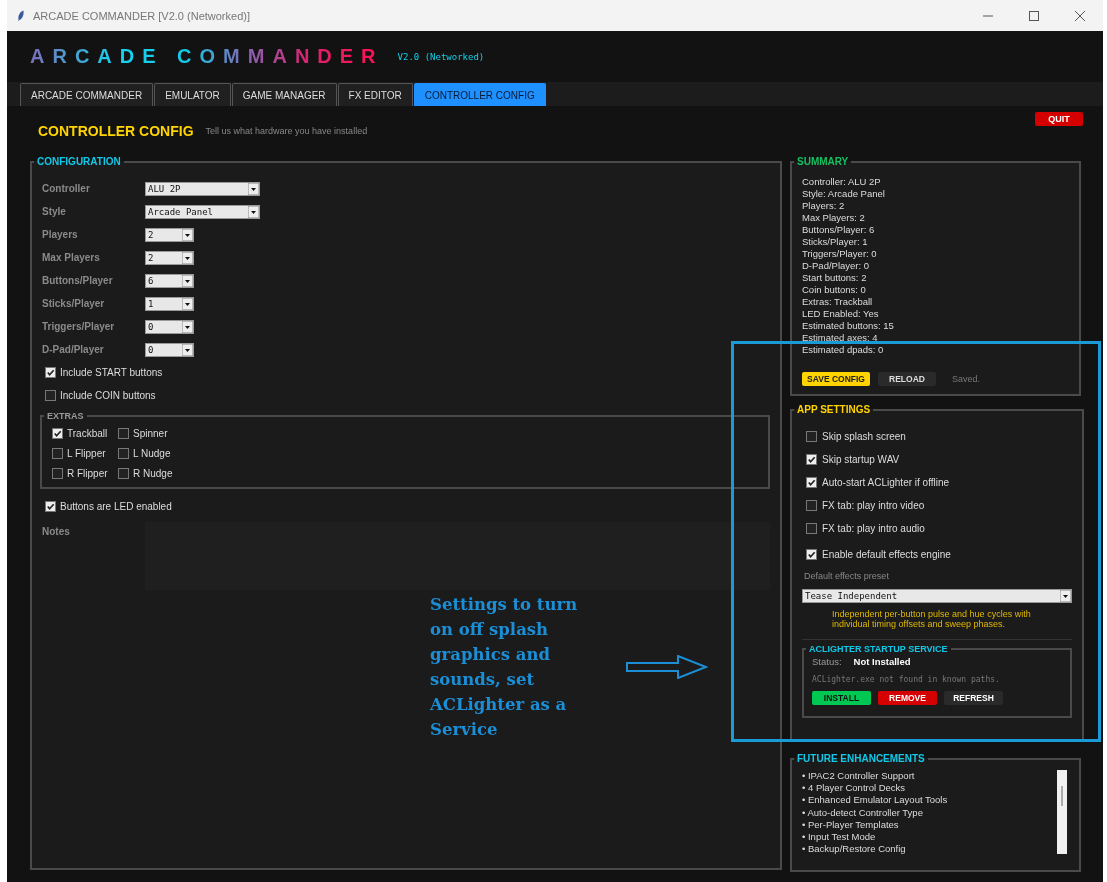  What do you see at coordinates (937, 596) in the screenshot?
I see `dropdown: Tease Independent` at bounding box center [937, 596].